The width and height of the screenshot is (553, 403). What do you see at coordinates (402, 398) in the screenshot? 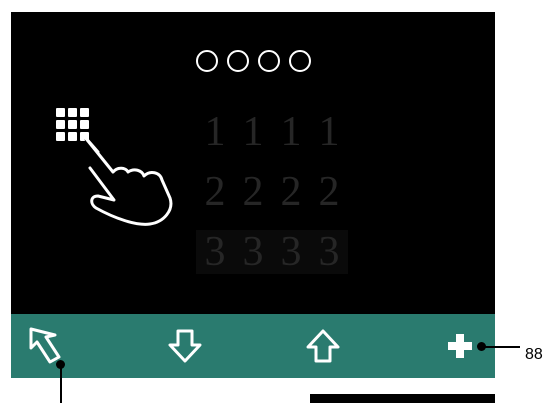
I see `bottom-bar` at bounding box center [402, 398].